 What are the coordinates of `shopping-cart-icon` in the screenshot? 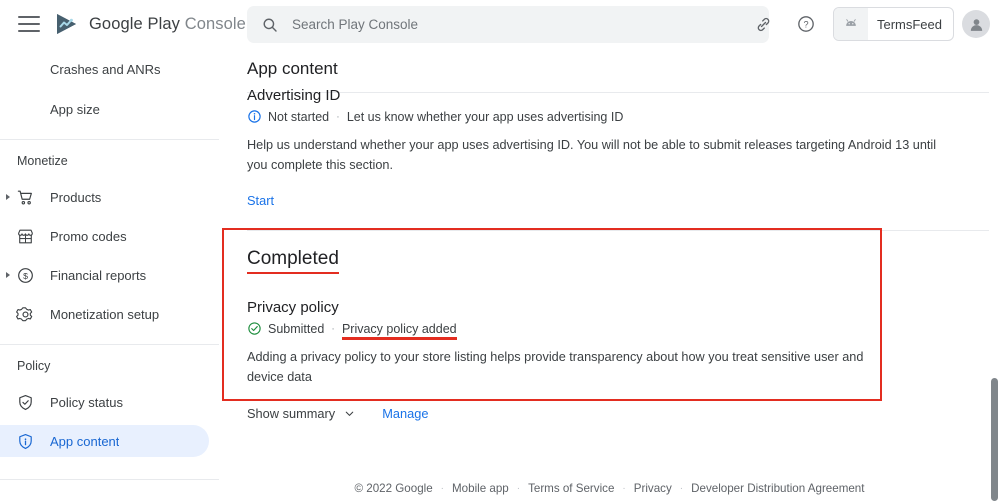 It's located at (24, 197).